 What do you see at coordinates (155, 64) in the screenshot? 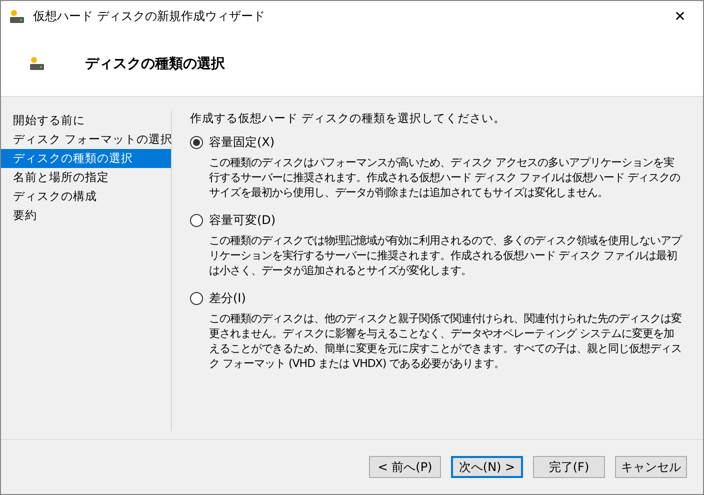
I see `page-heading: ディスクの種類の選択` at bounding box center [155, 64].